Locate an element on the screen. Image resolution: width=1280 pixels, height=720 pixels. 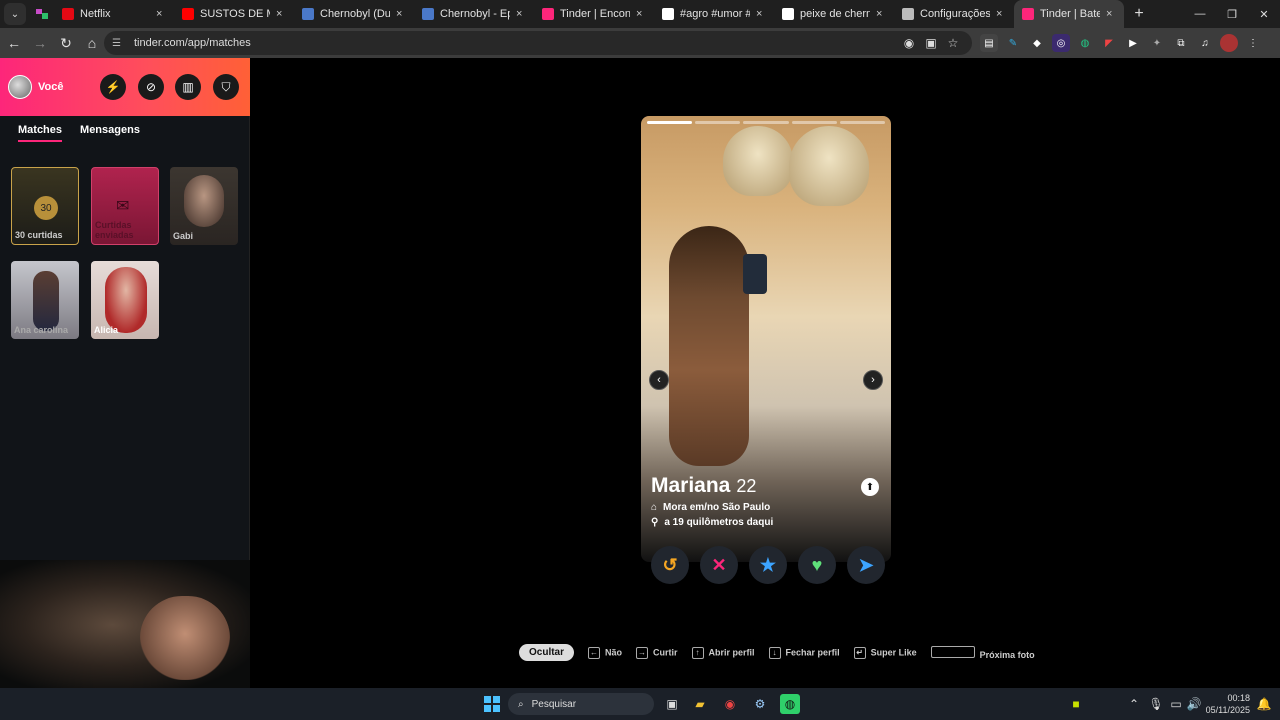
next-photo-icon: › is located at coordinates (873, 380).